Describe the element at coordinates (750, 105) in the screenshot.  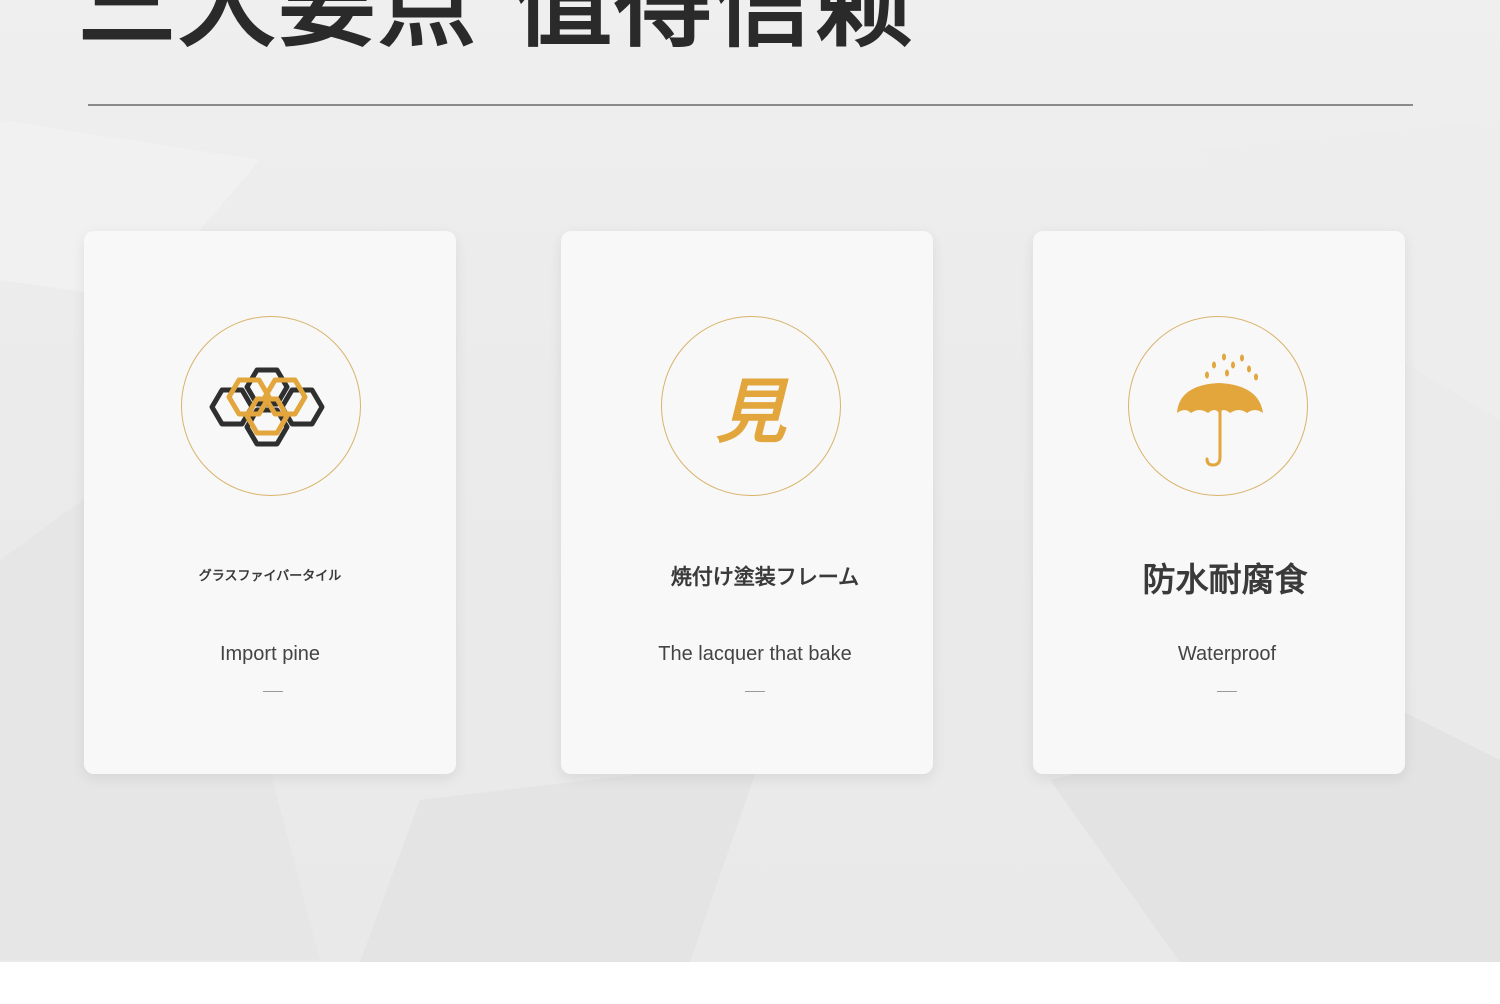
I see `title-divider` at that location.